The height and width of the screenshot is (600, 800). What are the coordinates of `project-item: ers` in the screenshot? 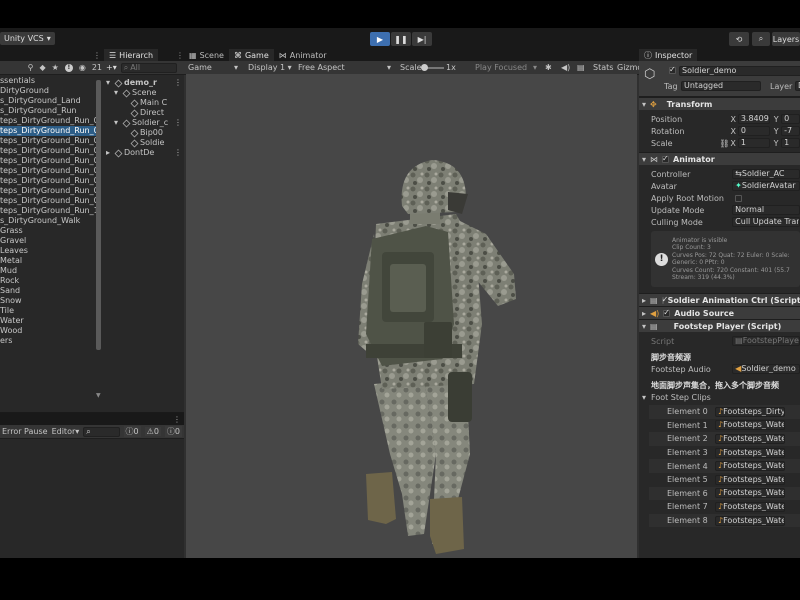 It's located at (49, 341).